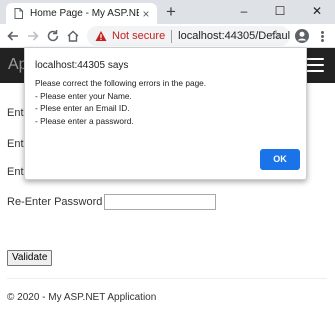 This screenshot has width=335, height=314. I want to click on tab-close-icon: ×, so click(146, 14).